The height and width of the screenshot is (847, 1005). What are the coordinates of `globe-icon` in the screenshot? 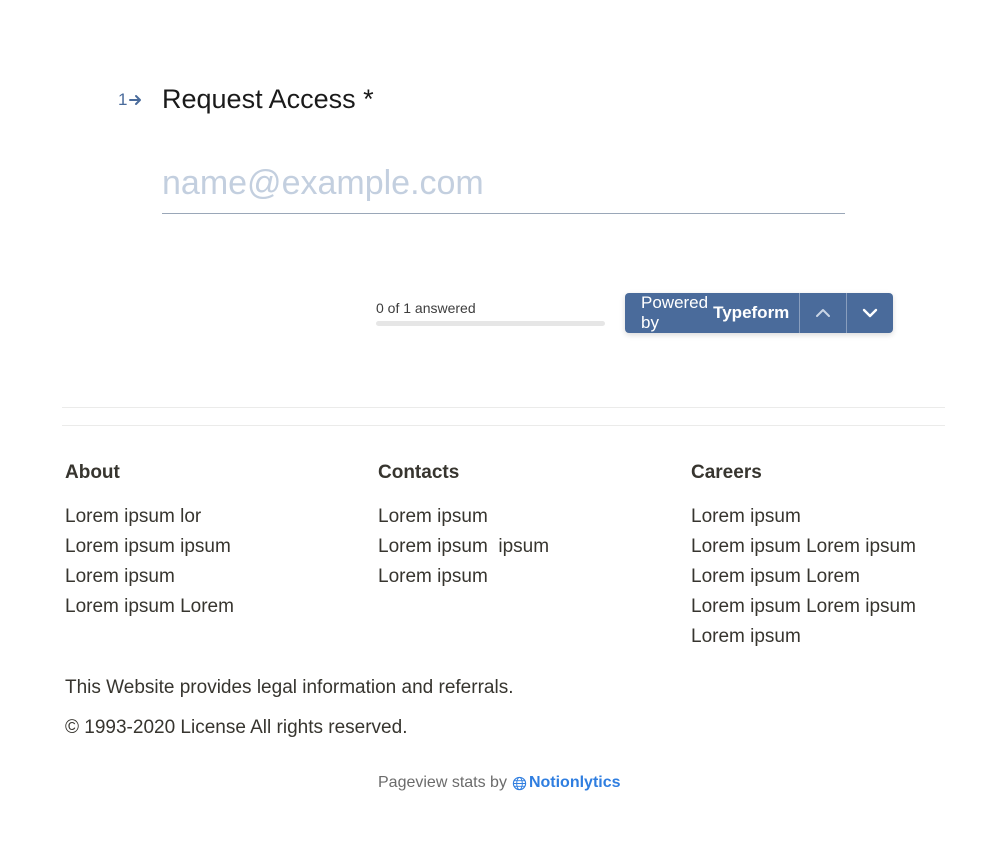 It's located at (519, 783).